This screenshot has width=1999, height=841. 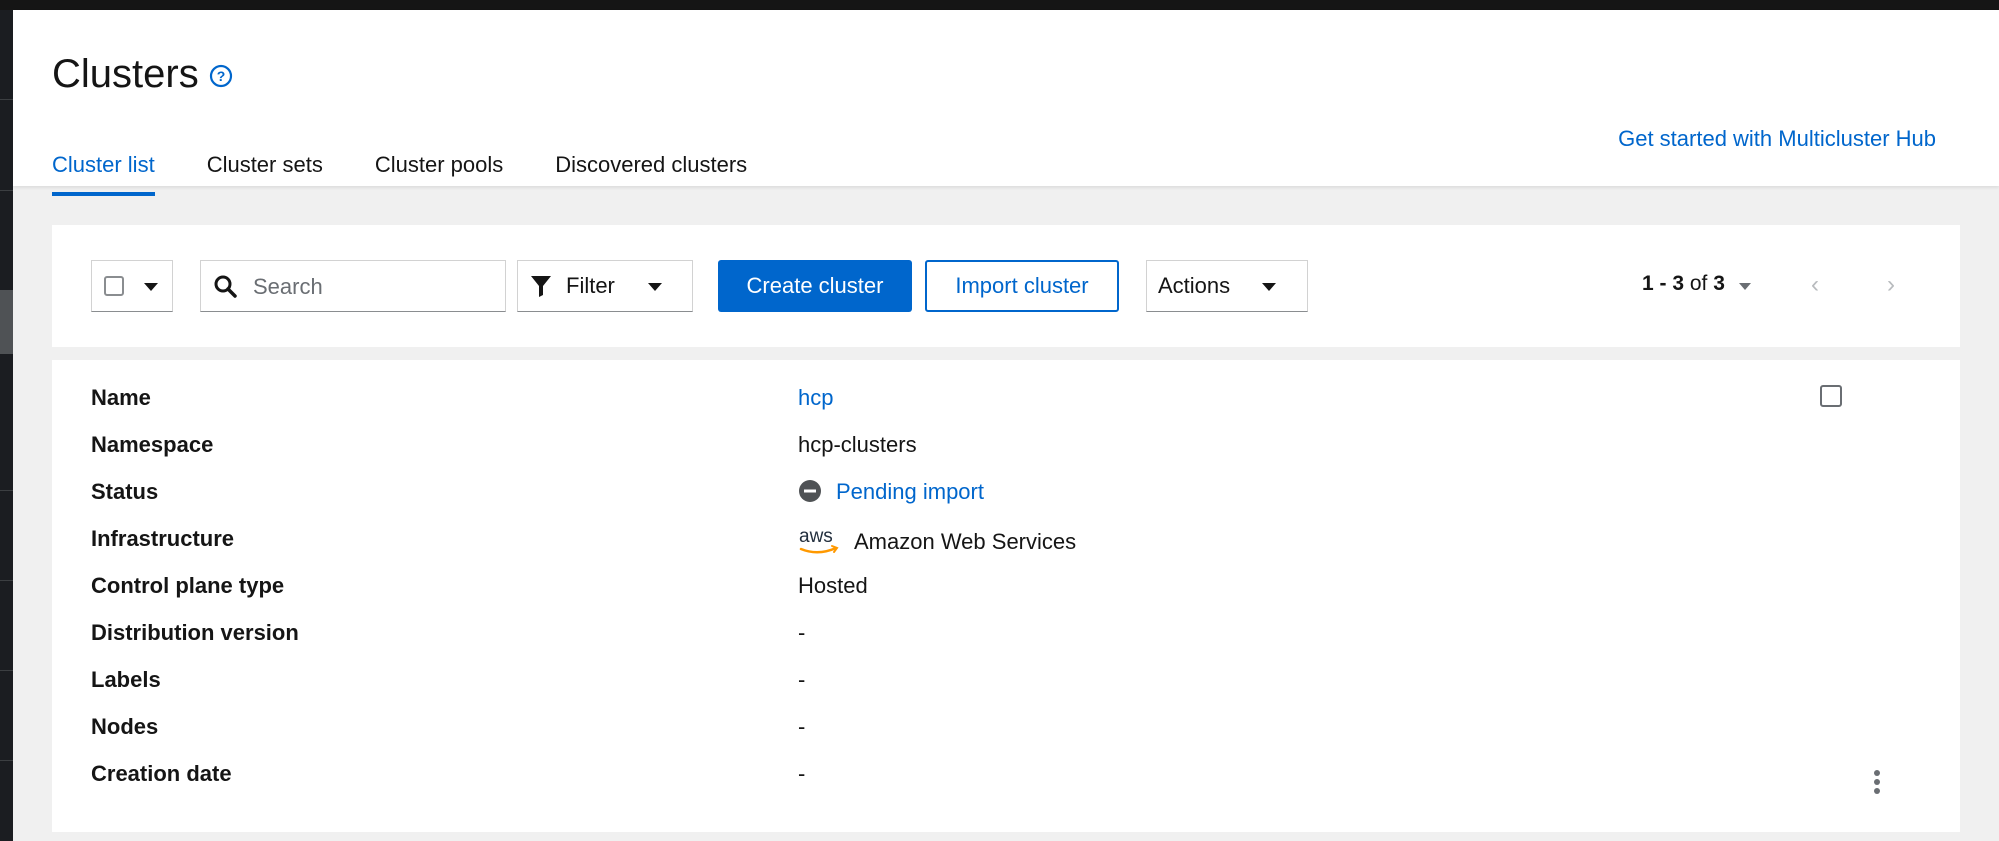 I want to click on pagination-range: 1 - 3, so click(x=1663, y=283).